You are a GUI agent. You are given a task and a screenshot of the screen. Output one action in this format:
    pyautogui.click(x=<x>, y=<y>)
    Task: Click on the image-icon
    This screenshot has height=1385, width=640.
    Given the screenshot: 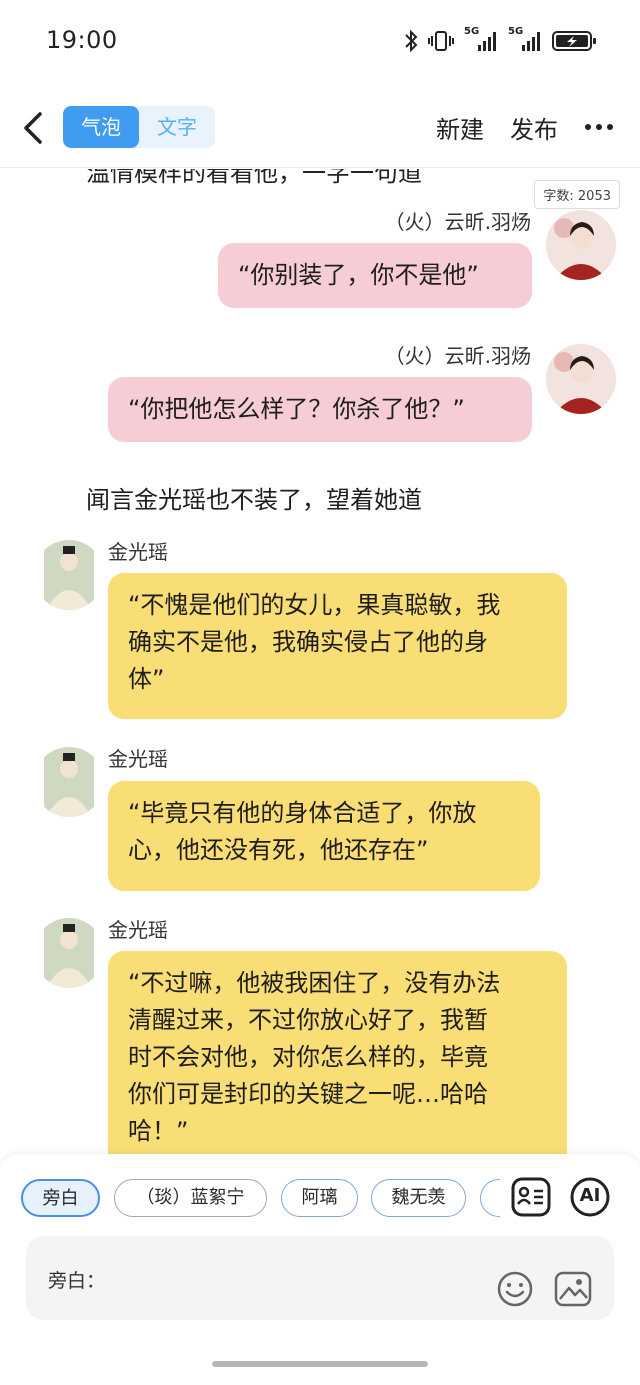 What is the action you would take?
    pyautogui.click(x=573, y=1289)
    